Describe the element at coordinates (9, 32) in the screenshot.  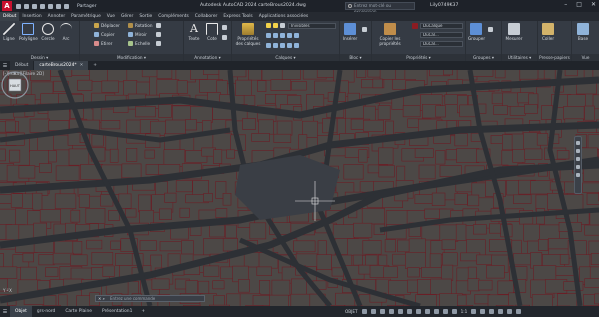
I see `ligne-button: Ligne` at that location.